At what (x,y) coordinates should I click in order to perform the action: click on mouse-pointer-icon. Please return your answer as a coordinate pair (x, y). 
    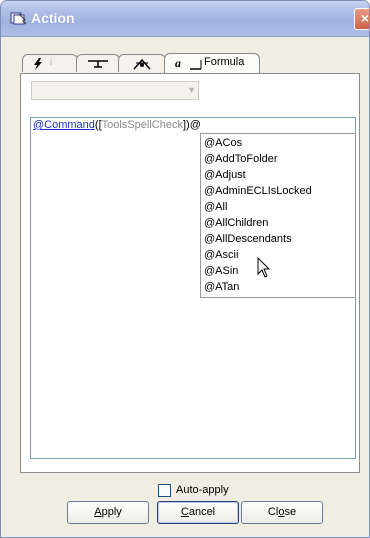
    Looking at the image, I should click on (264, 267).